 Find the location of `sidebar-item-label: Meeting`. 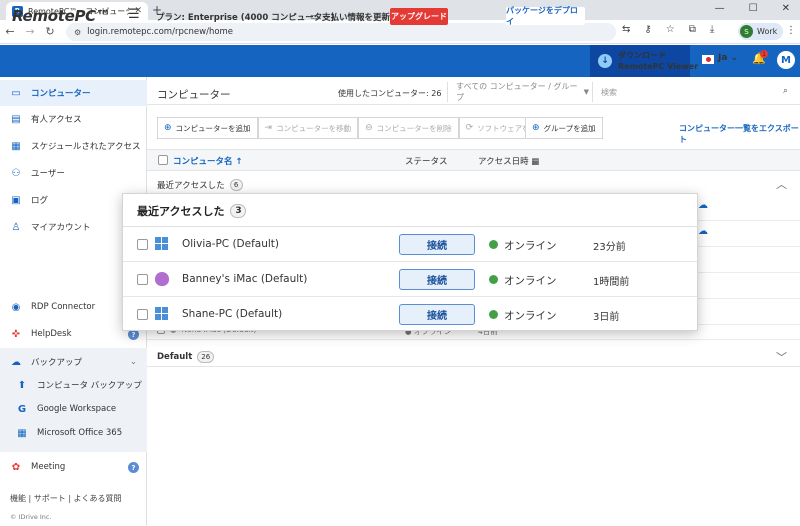

sidebar-item-label: Meeting is located at coordinates (48, 467).